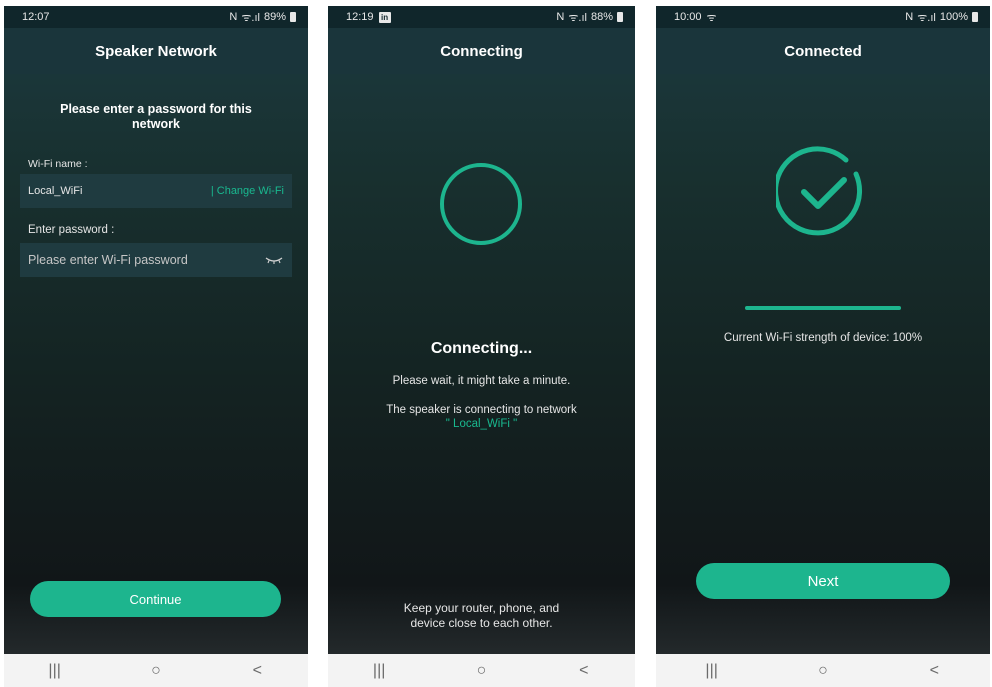 This screenshot has height=687, width=992. I want to click on battery-percent: 100%, so click(953, 17).